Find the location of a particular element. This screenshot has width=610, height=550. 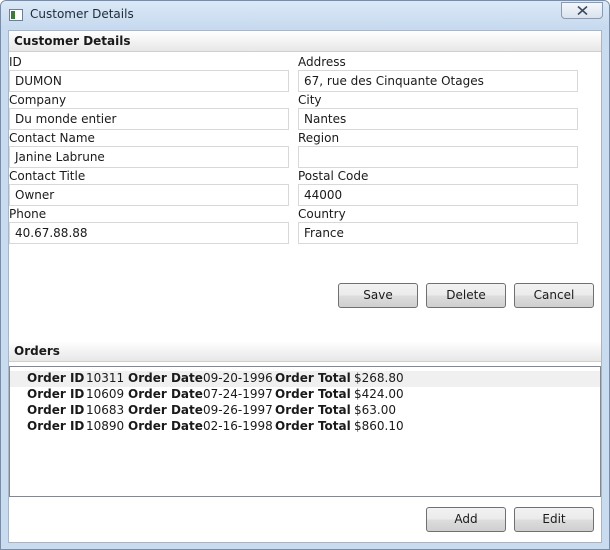

company-label: Company is located at coordinates (38, 100).